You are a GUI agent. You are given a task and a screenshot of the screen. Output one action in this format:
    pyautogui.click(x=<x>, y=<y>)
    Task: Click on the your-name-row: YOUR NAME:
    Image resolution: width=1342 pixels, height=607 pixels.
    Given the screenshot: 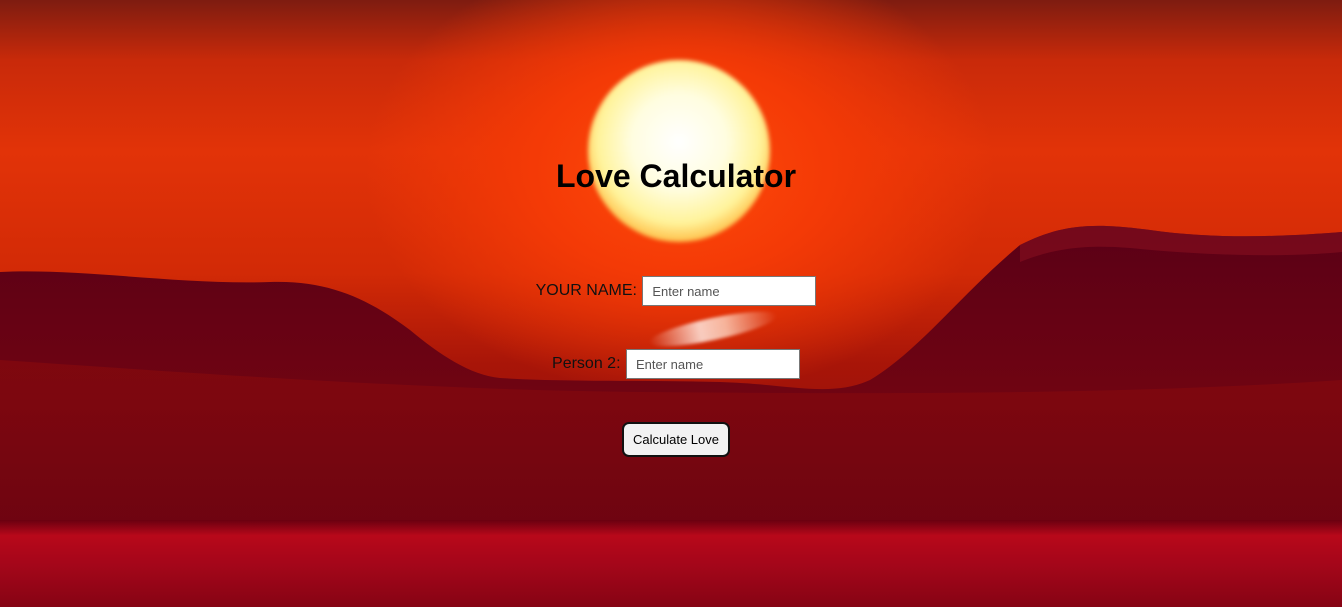 What is the action you would take?
    pyautogui.click(x=671, y=291)
    